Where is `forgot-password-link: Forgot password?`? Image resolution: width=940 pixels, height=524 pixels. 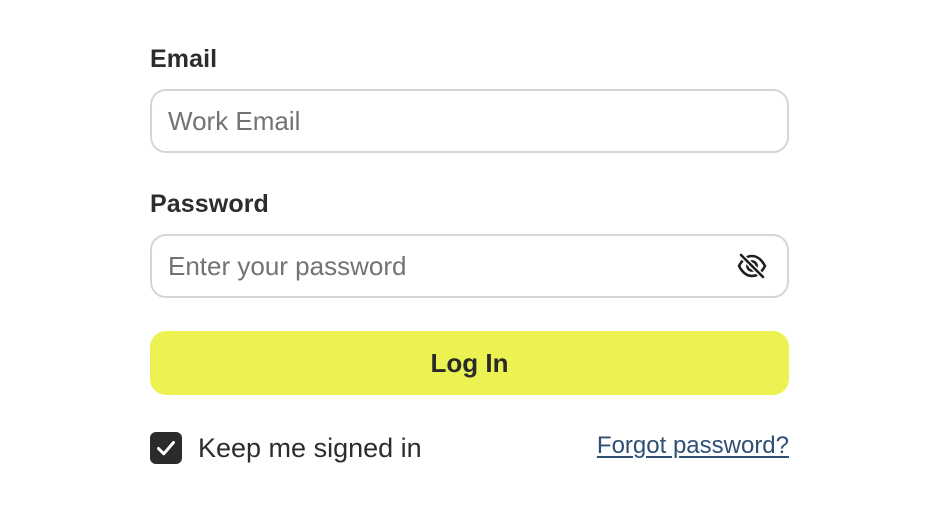
forgot-password-link: Forgot password? is located at coordinates (693, 446).